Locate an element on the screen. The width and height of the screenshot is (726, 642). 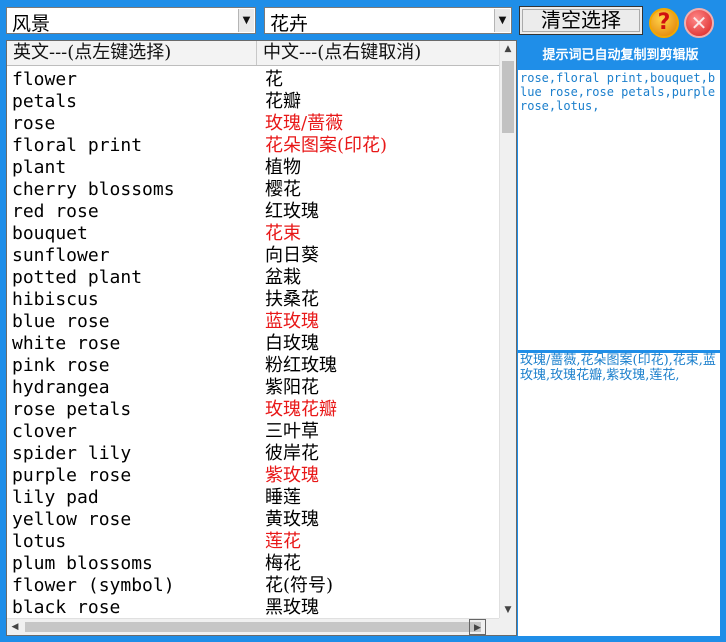
list-item-english: blue rose is located at coordinates (61, 322).